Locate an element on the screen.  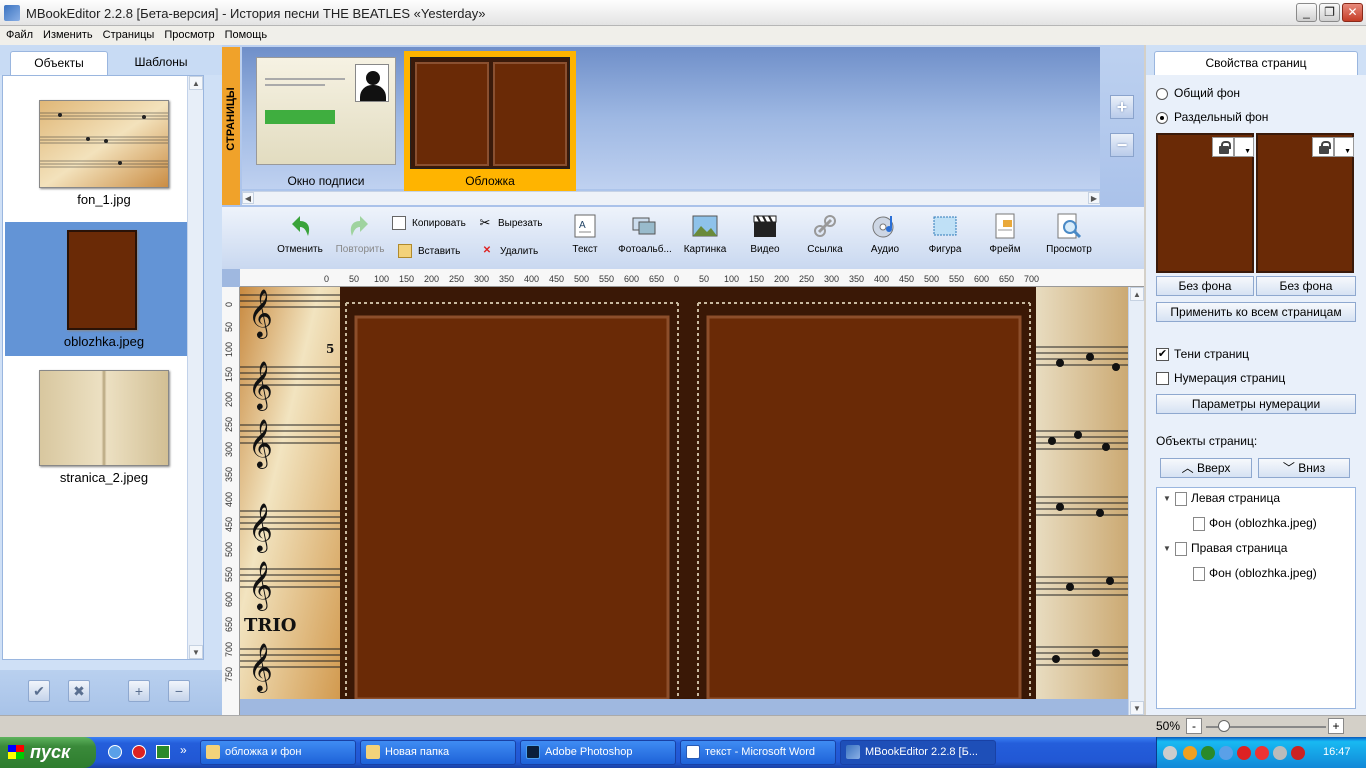
radio-common-bg is located at coordinates (1162, 94).